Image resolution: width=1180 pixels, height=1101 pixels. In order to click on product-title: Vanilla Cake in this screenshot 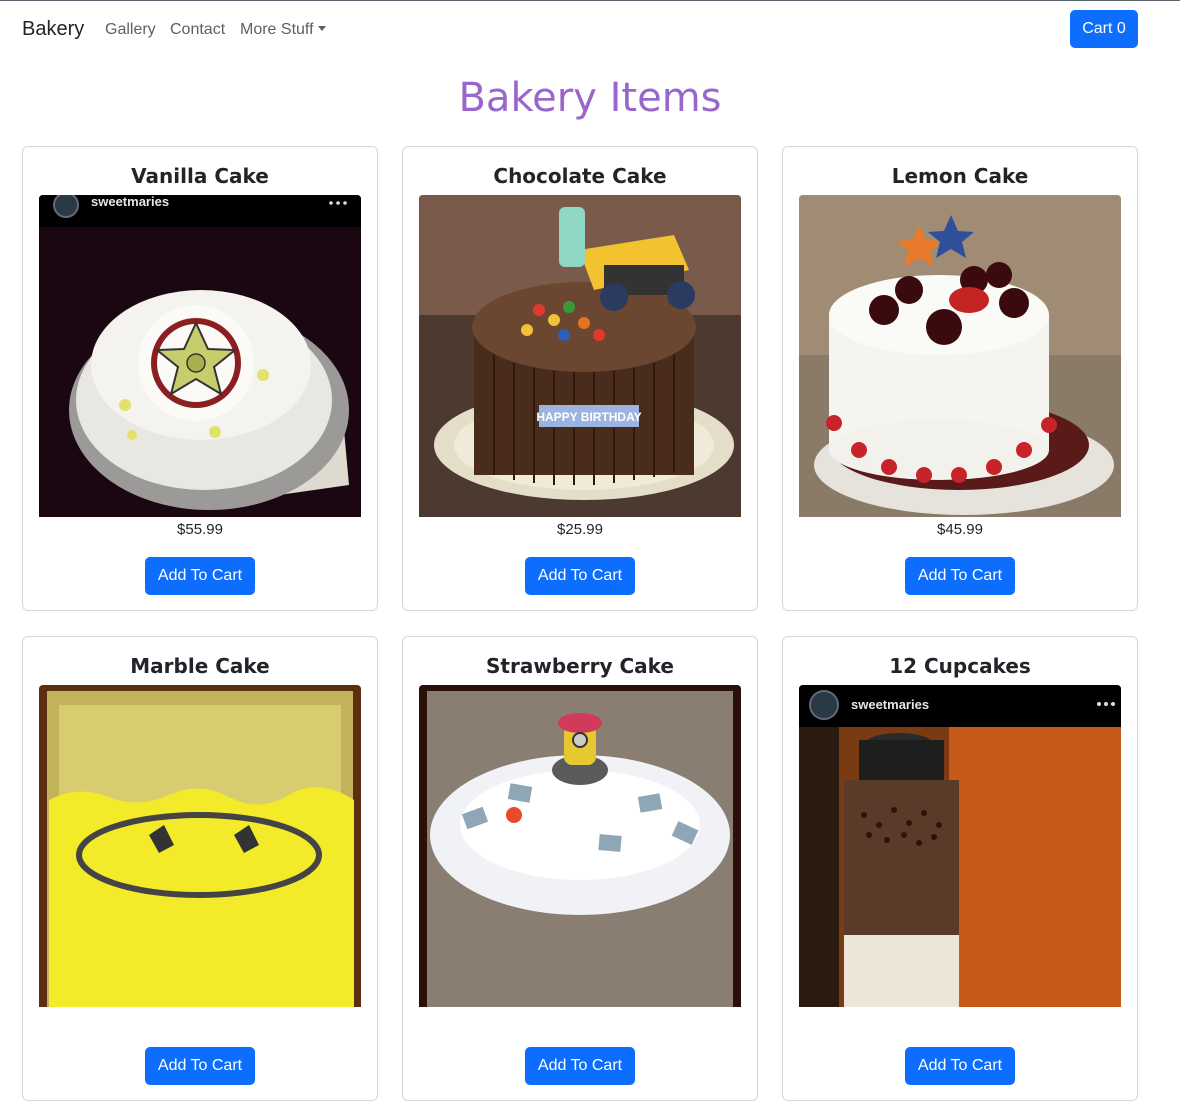, I will do `click(200, 176)`.